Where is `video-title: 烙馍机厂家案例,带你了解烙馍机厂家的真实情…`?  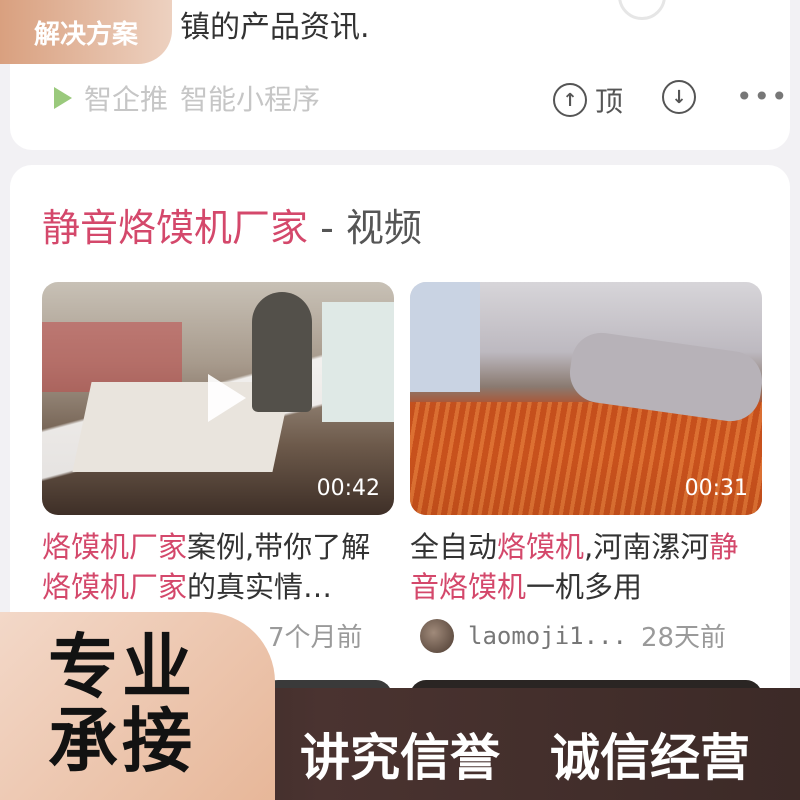
video-title: 烙馍机厂家案例,带你了解烙馍机厂家的真实情… is located at coordinates (218, 567).